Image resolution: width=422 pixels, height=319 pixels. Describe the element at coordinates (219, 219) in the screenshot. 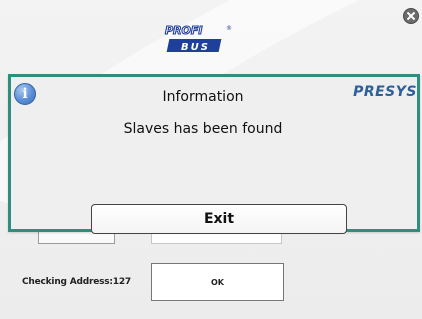

I see `exit-button: Exit` at that location.